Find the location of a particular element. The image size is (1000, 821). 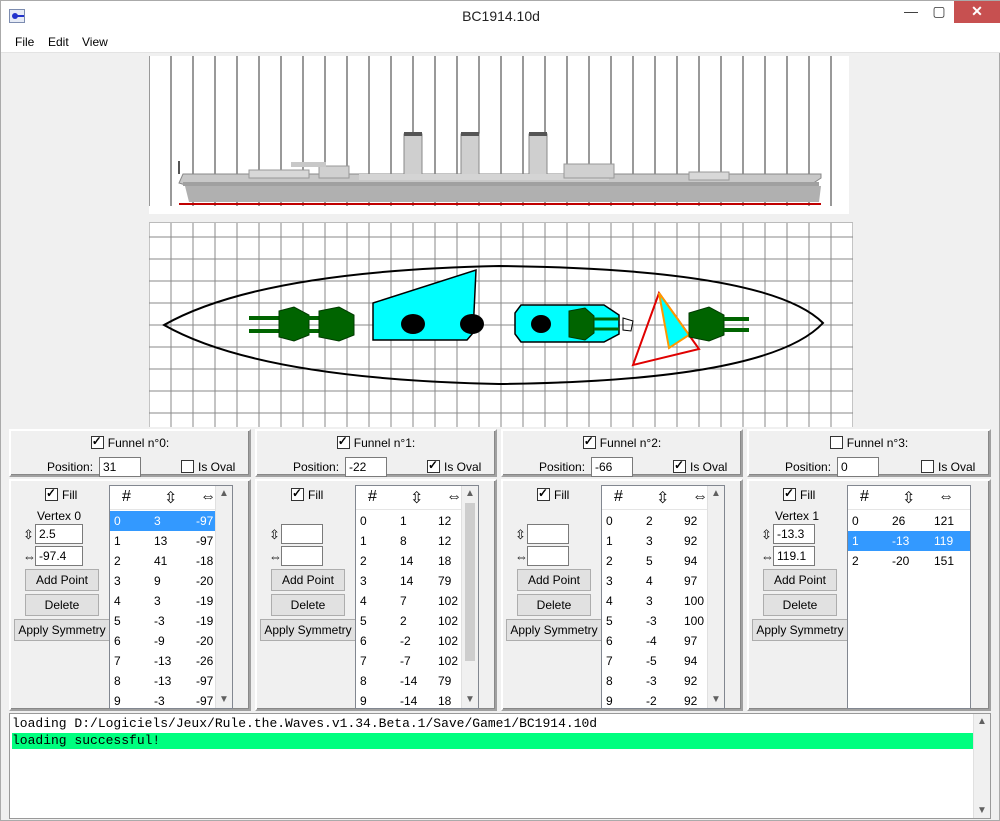

funnel-2-checkbox is located at coordinates (589, 441).